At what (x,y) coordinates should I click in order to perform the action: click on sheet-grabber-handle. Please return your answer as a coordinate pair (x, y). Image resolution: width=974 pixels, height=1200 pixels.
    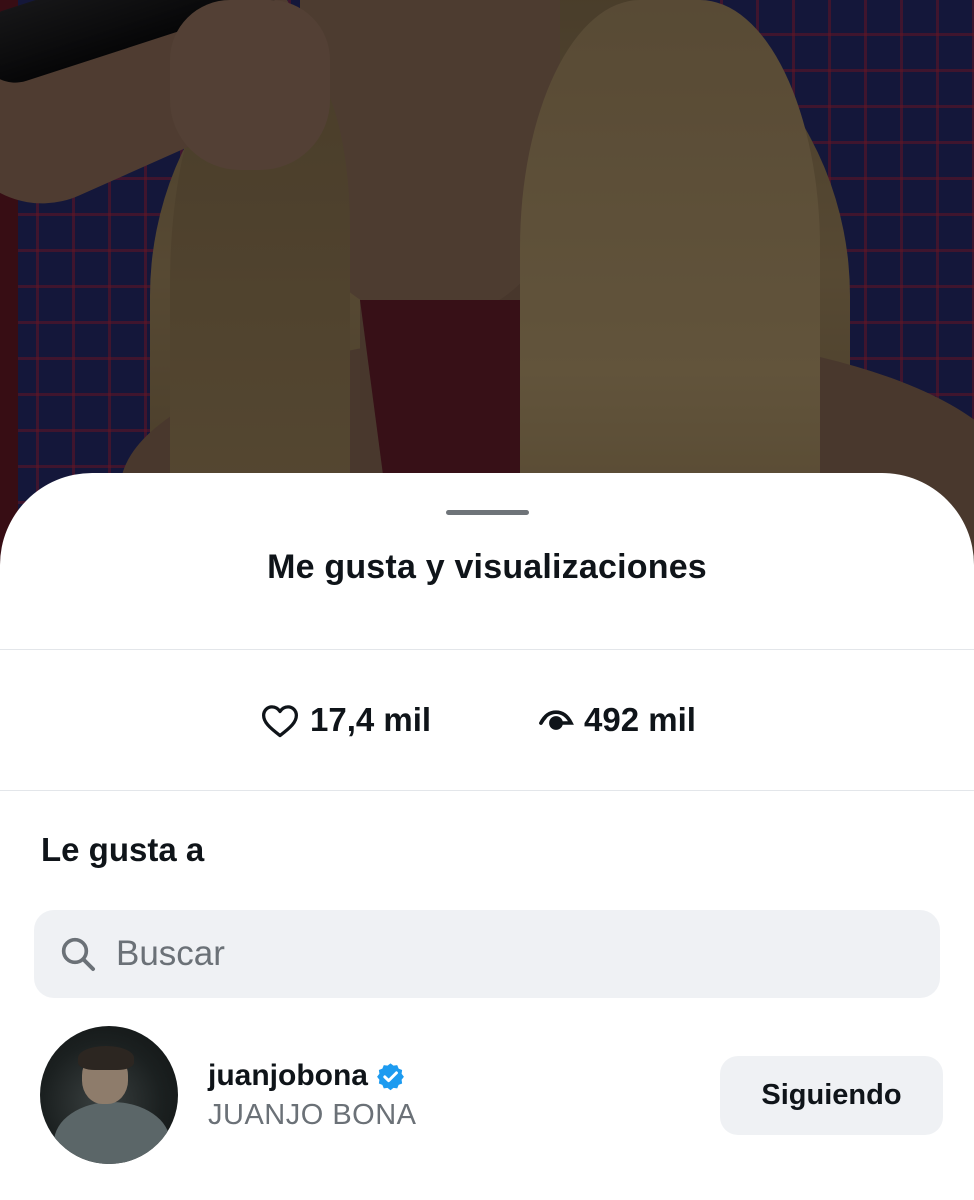
    Looking at the image, I should click on (487, 512).